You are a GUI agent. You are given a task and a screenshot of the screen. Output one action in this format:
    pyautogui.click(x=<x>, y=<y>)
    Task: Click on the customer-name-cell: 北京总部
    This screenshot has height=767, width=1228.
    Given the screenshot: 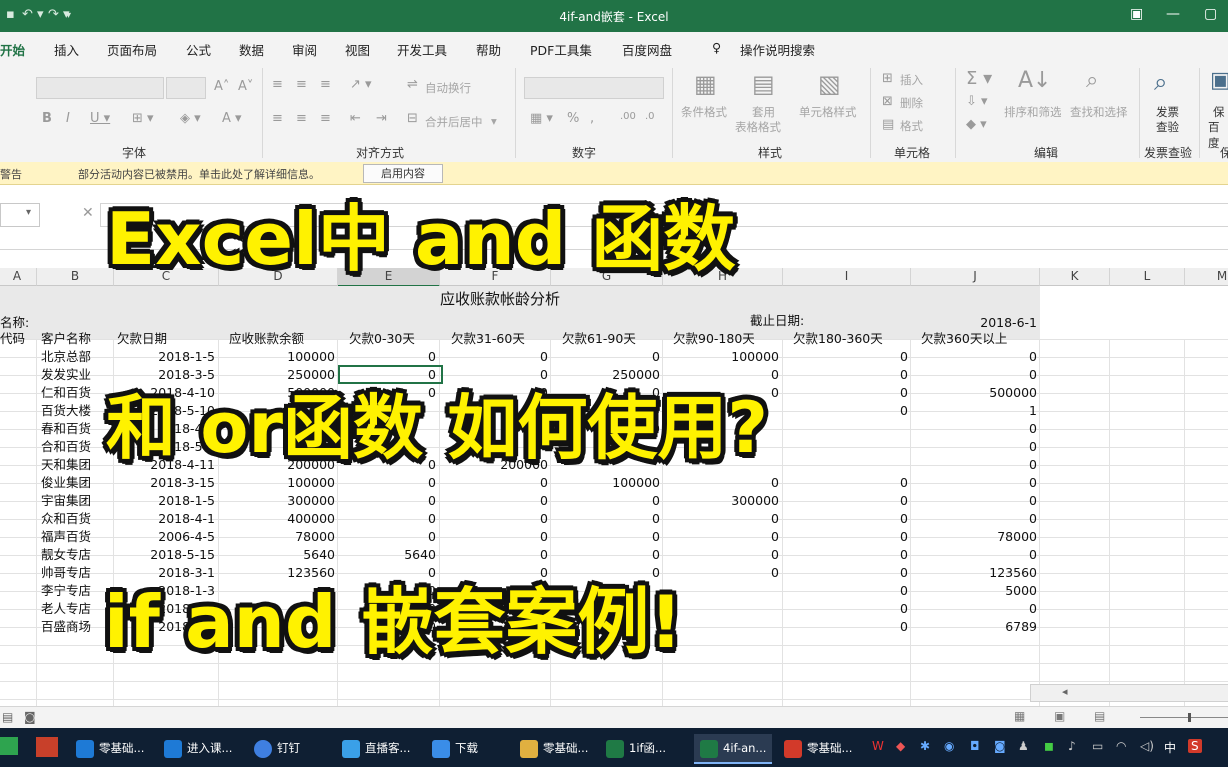 What is the action you would take?
    pyautogui.click(x=66, y=357)
    